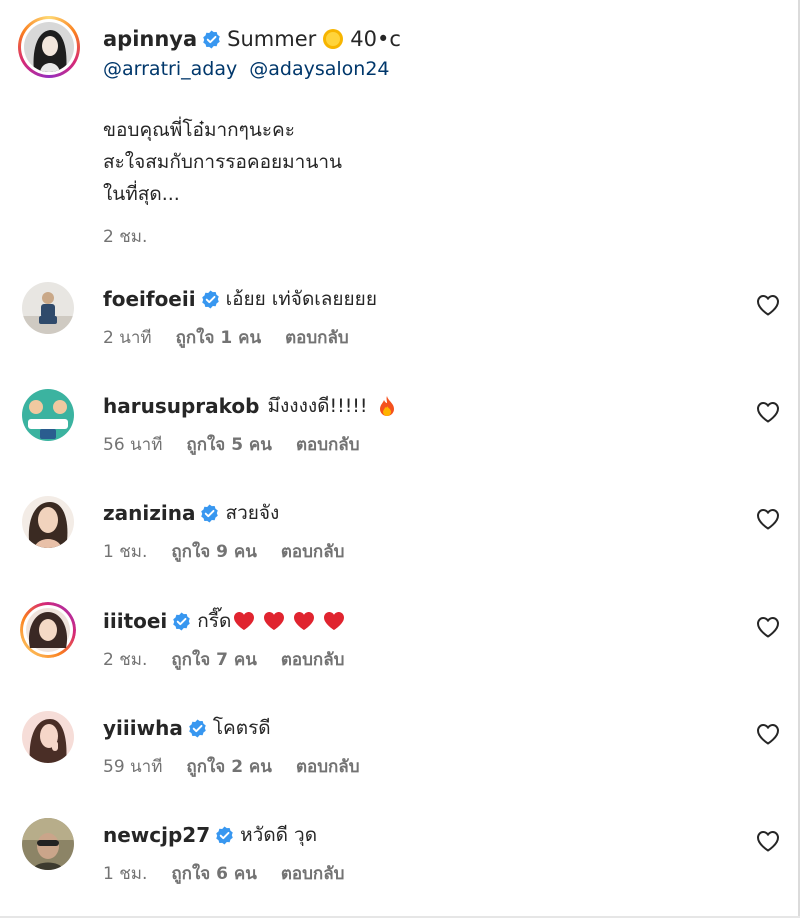 The width and height of the screenshot is (800, 918). What do you see at coordinates (387, 406) in the screenshot?
I see `fire-emoji-icon` at bounding box center [387, 406].